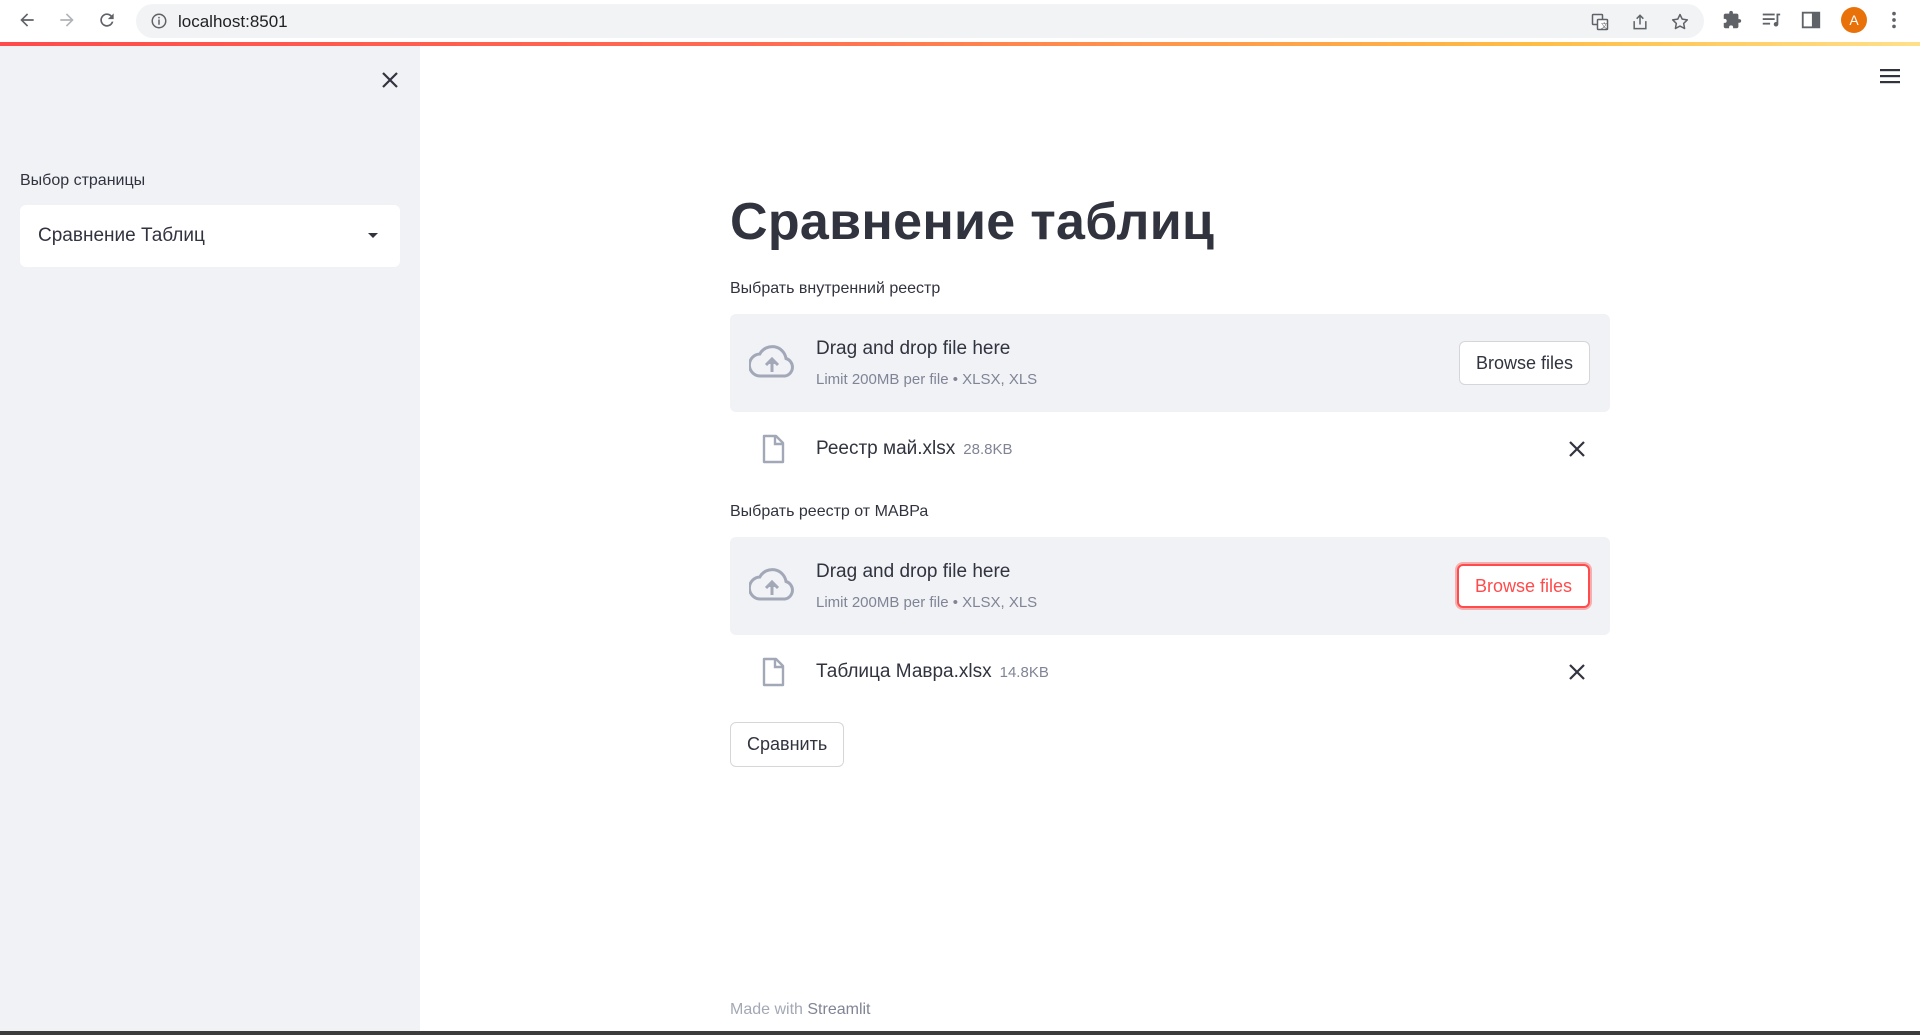 This screenshot has height=1035, width=1920. Describe the element at coordinates (829, 511) in the screenshot. I see `uploader-label-mavr: Выбрать реестр от МАВРа` at that location.